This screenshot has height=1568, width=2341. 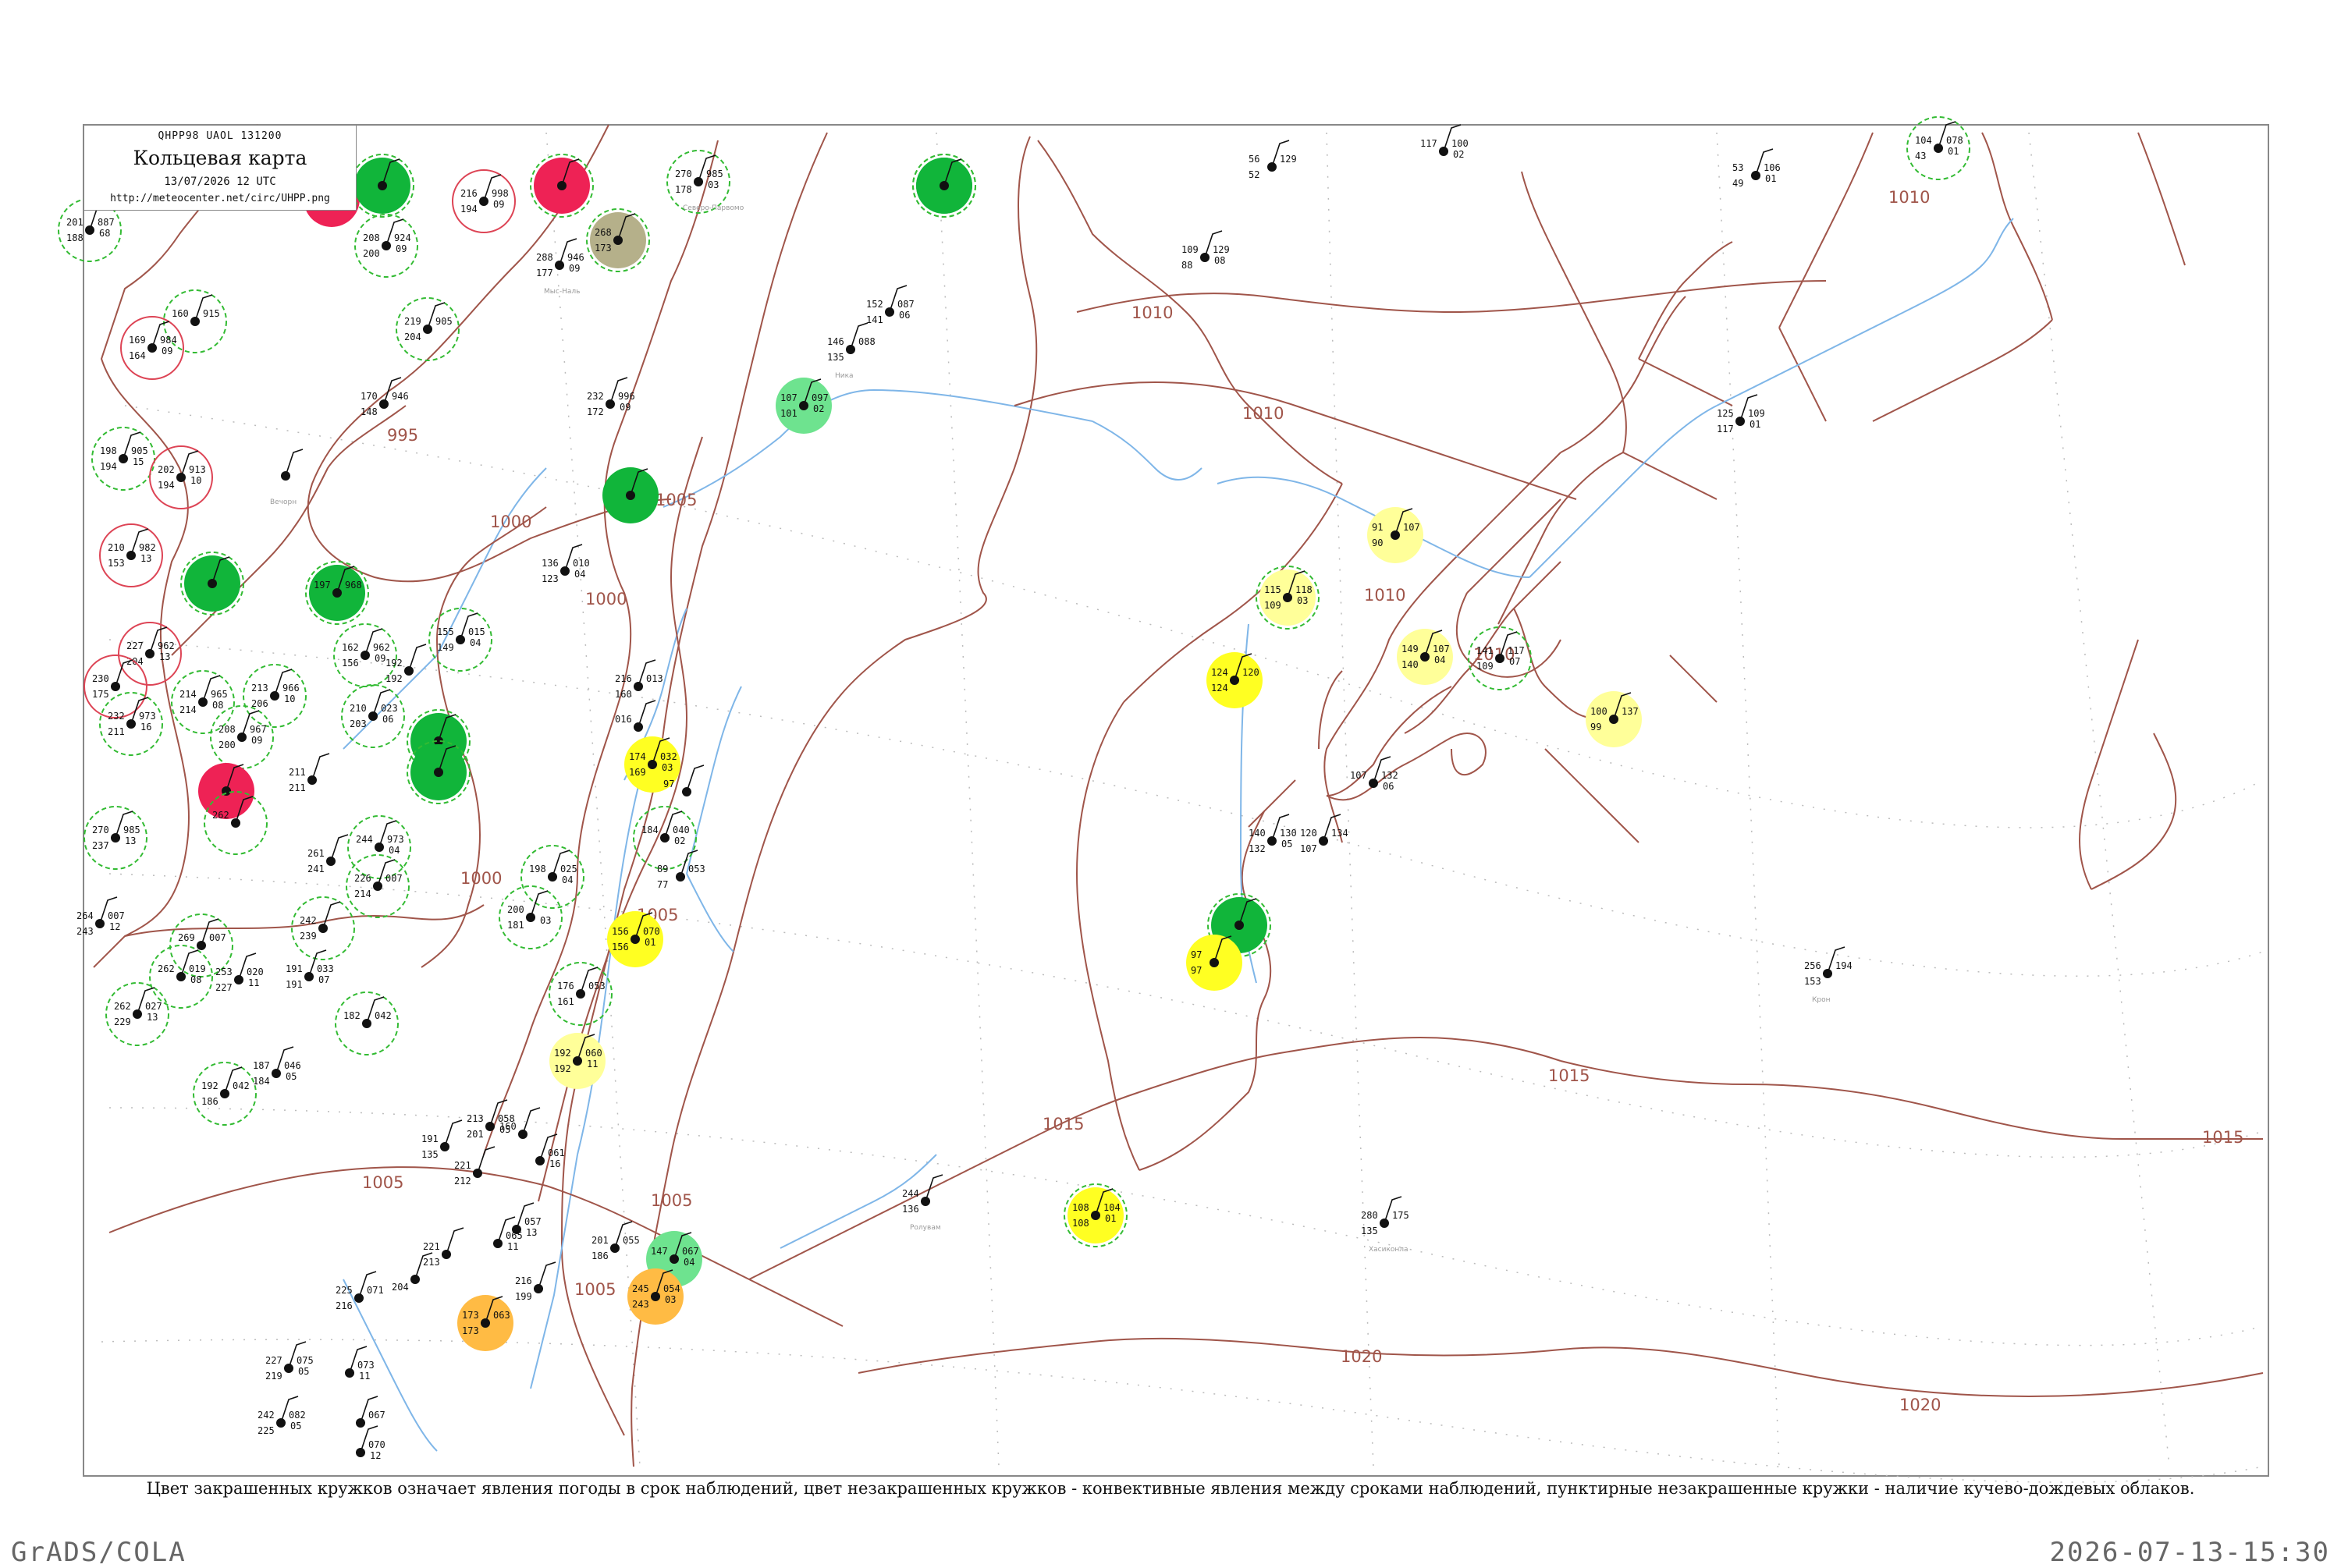 I want to click on wind-barb-icon, so click(x=294, y=463).